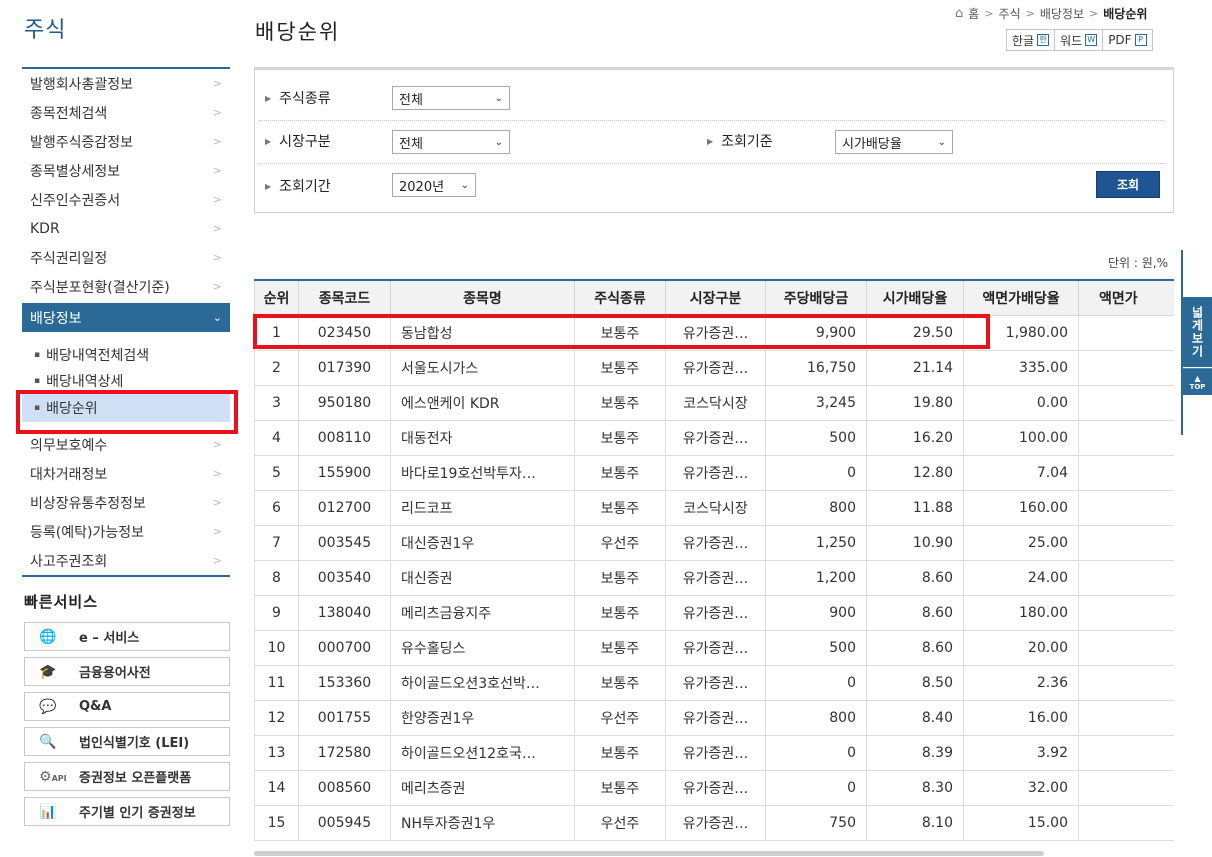 This screenshot has width=1212, height=857. I want to click on table-row: 13172580하이골드오션12호국…보통주유가증권…08.393.925,0, so click(714, 752).